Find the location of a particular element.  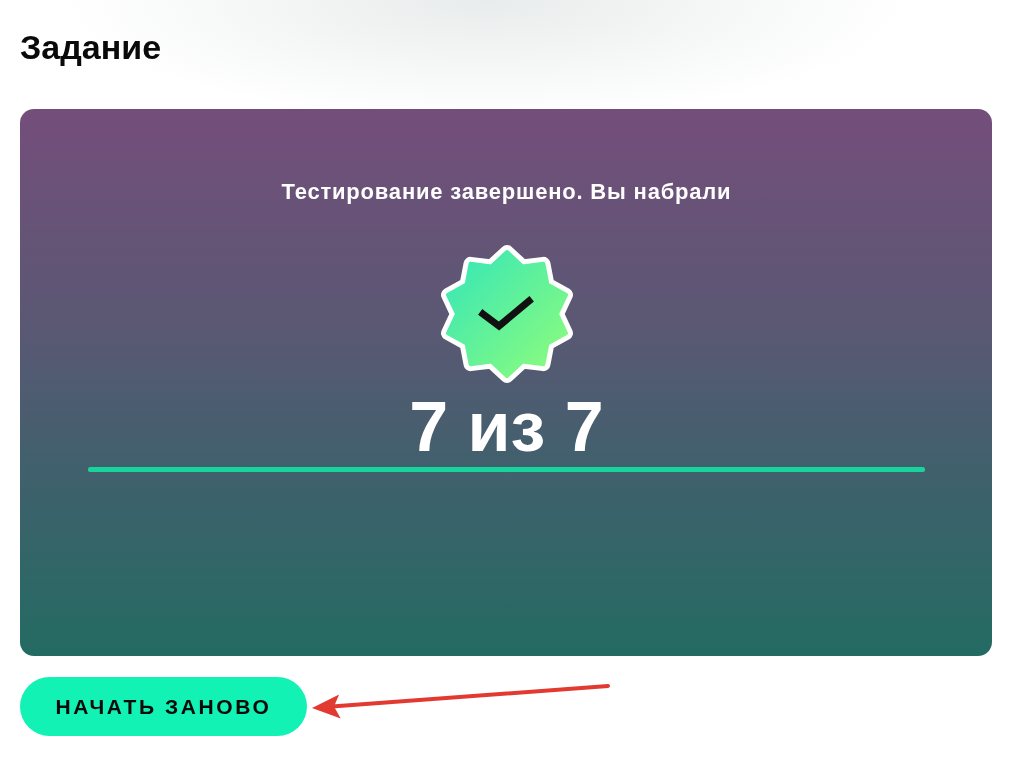

score-text: 7 из 7 is located at coordinates (506, 427).